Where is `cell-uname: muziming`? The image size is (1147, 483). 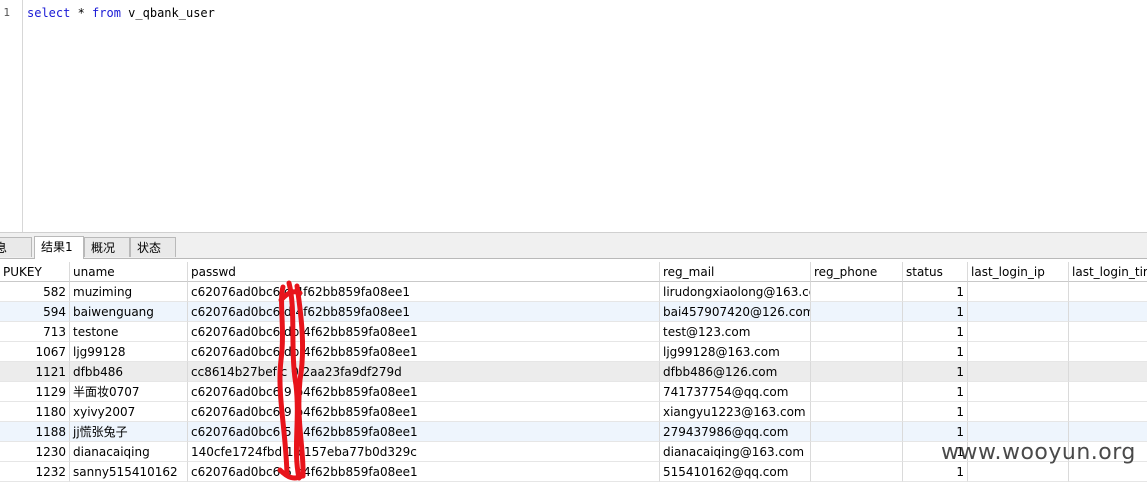
cell-uname: muziming is located at coordinates (129, 292).